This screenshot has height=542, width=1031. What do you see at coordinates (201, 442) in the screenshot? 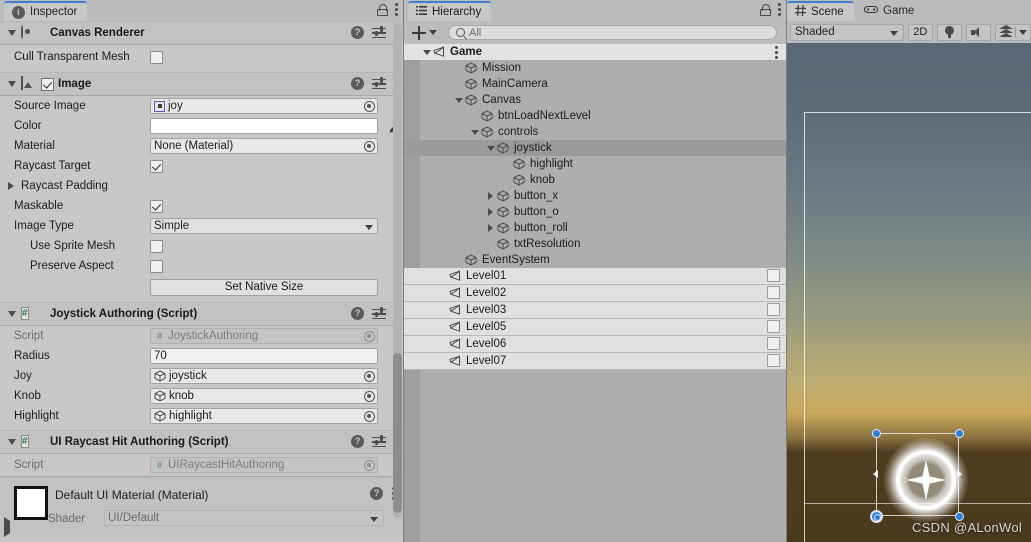
I see `component-header-ui-raycast-hit-authoring: # UI Raycast Hit Authoring (Script) ?` at bounding box center [201, 442].